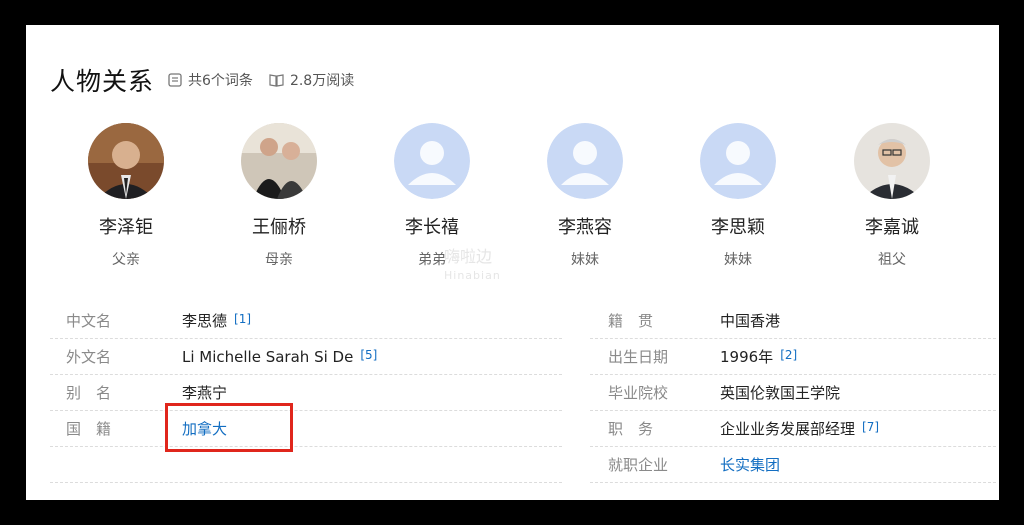  What do you see at coordinates (747, 357) in the screenshot?
I see `info-value: 1996年` at bounding box center [747, 357].